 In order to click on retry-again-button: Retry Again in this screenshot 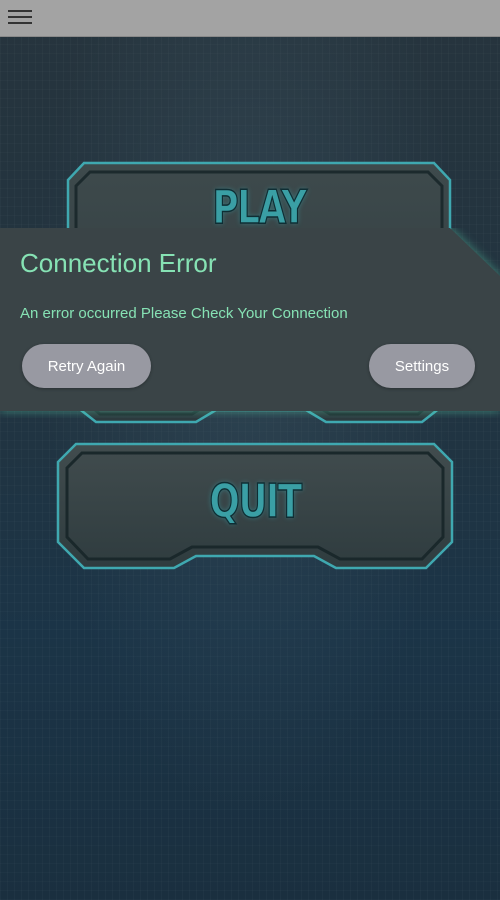, I will do `click(86, 366)`.